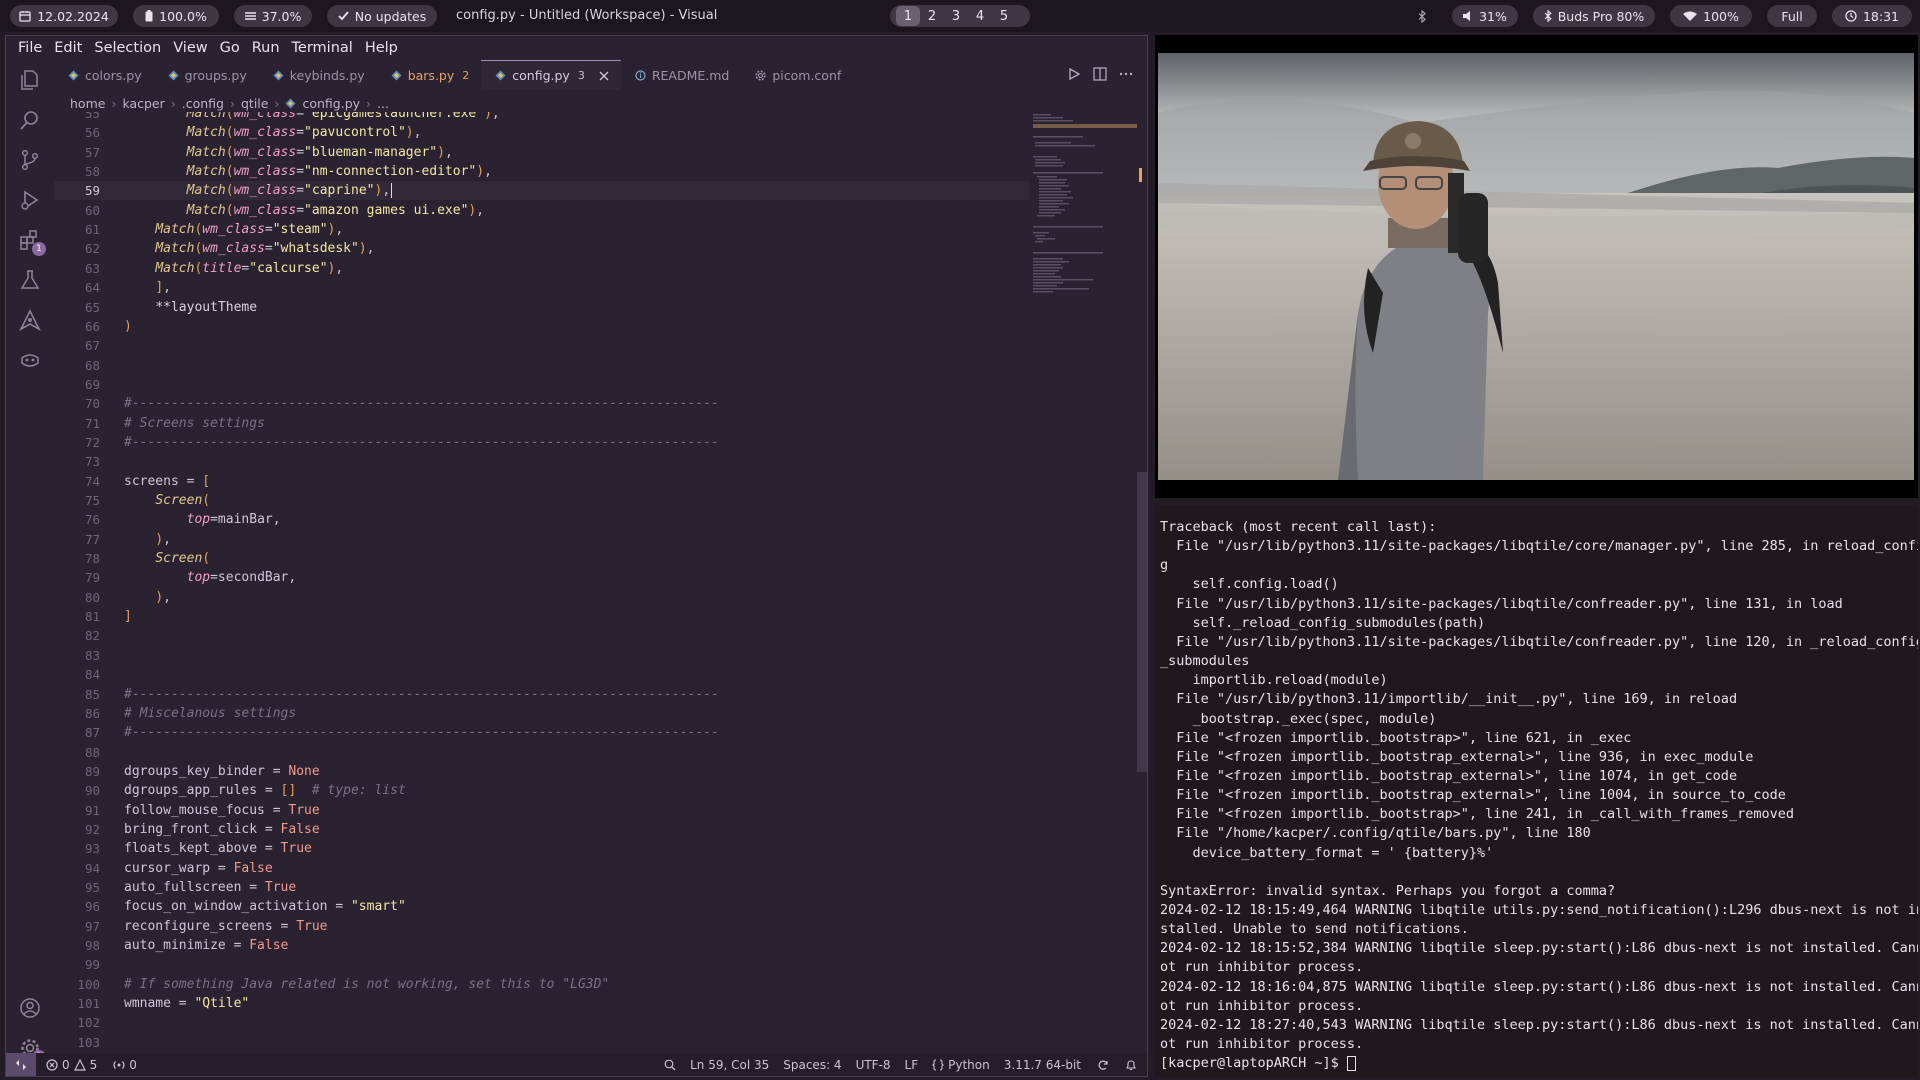  I want to click on python-interpreter: 3.11.7 64-bit, so click(1042, 1065).